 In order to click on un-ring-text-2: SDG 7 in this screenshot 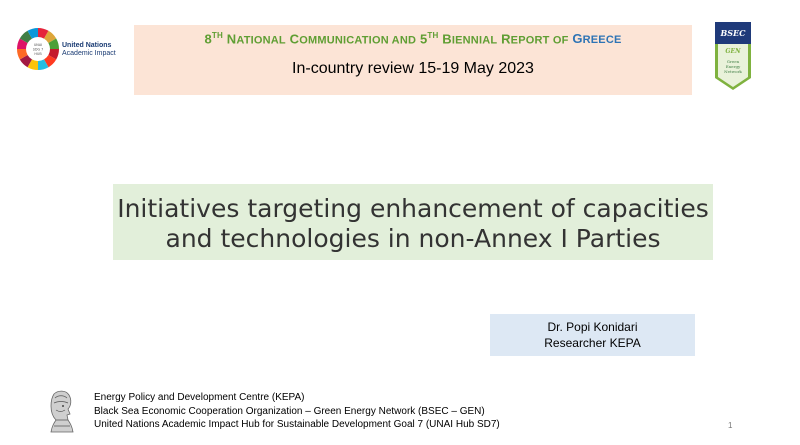, I will do `click(38, 50)`.